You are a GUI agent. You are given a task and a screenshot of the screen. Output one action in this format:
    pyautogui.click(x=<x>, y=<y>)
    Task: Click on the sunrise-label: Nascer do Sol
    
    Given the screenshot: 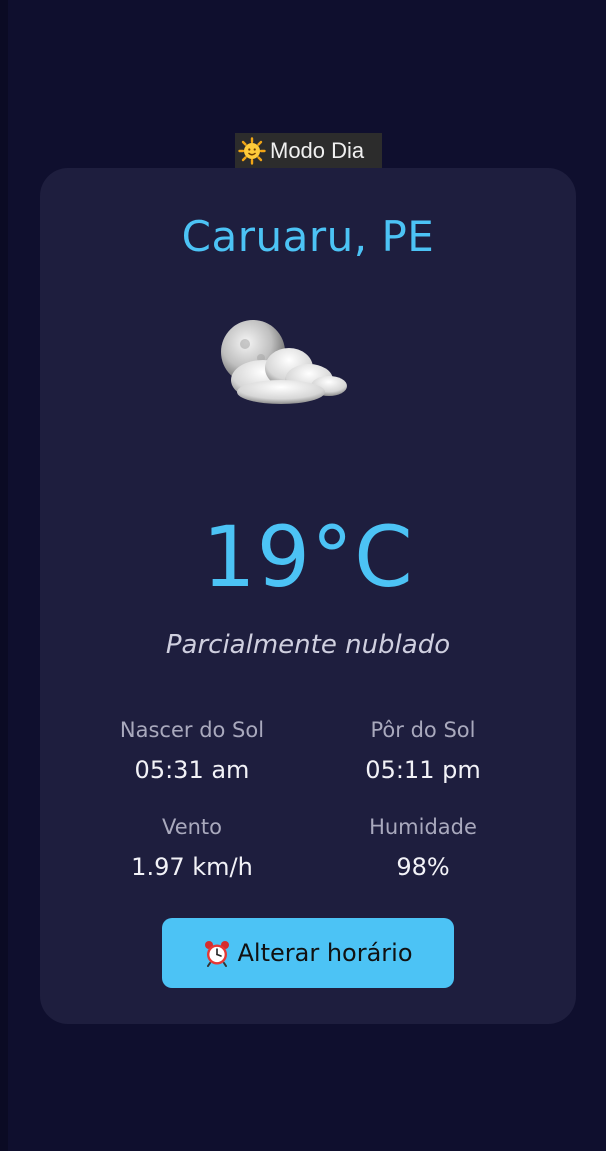 What is the action you would take?
    pyautogui.click(x=192, y=730)
    